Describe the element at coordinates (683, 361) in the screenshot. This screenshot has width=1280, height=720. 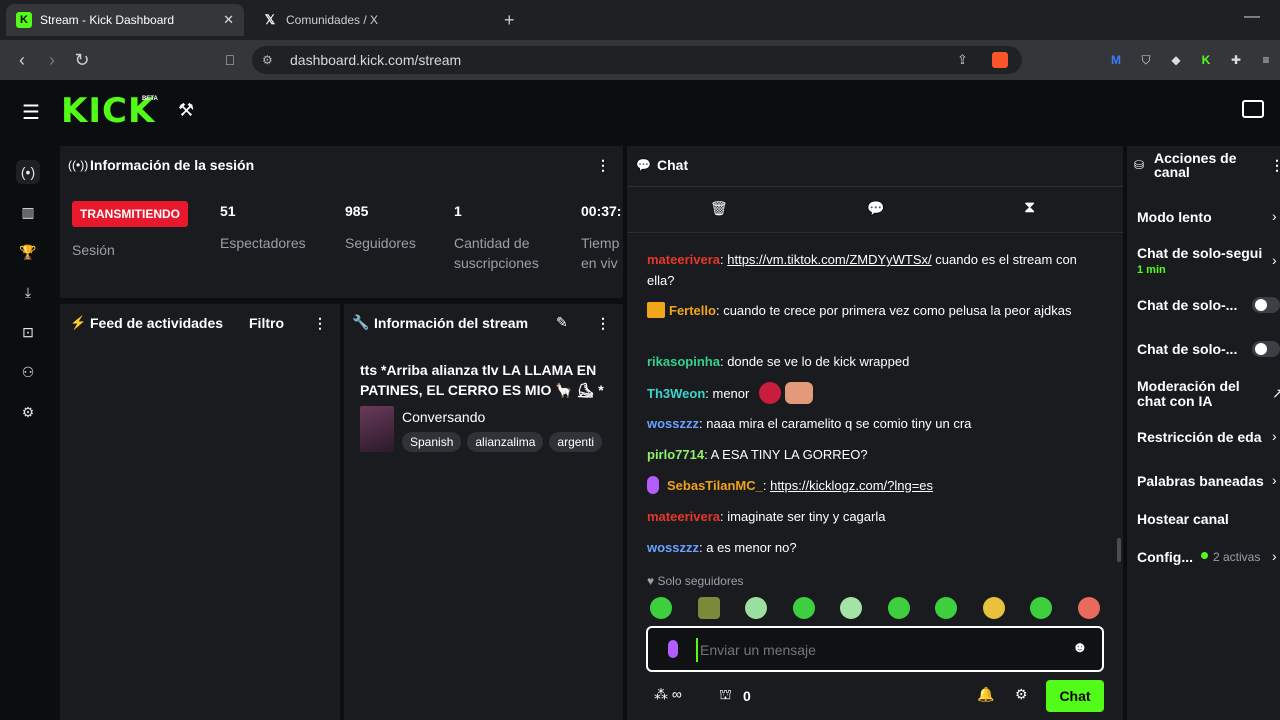
I see `chat-username: rikasopinha` at that location.